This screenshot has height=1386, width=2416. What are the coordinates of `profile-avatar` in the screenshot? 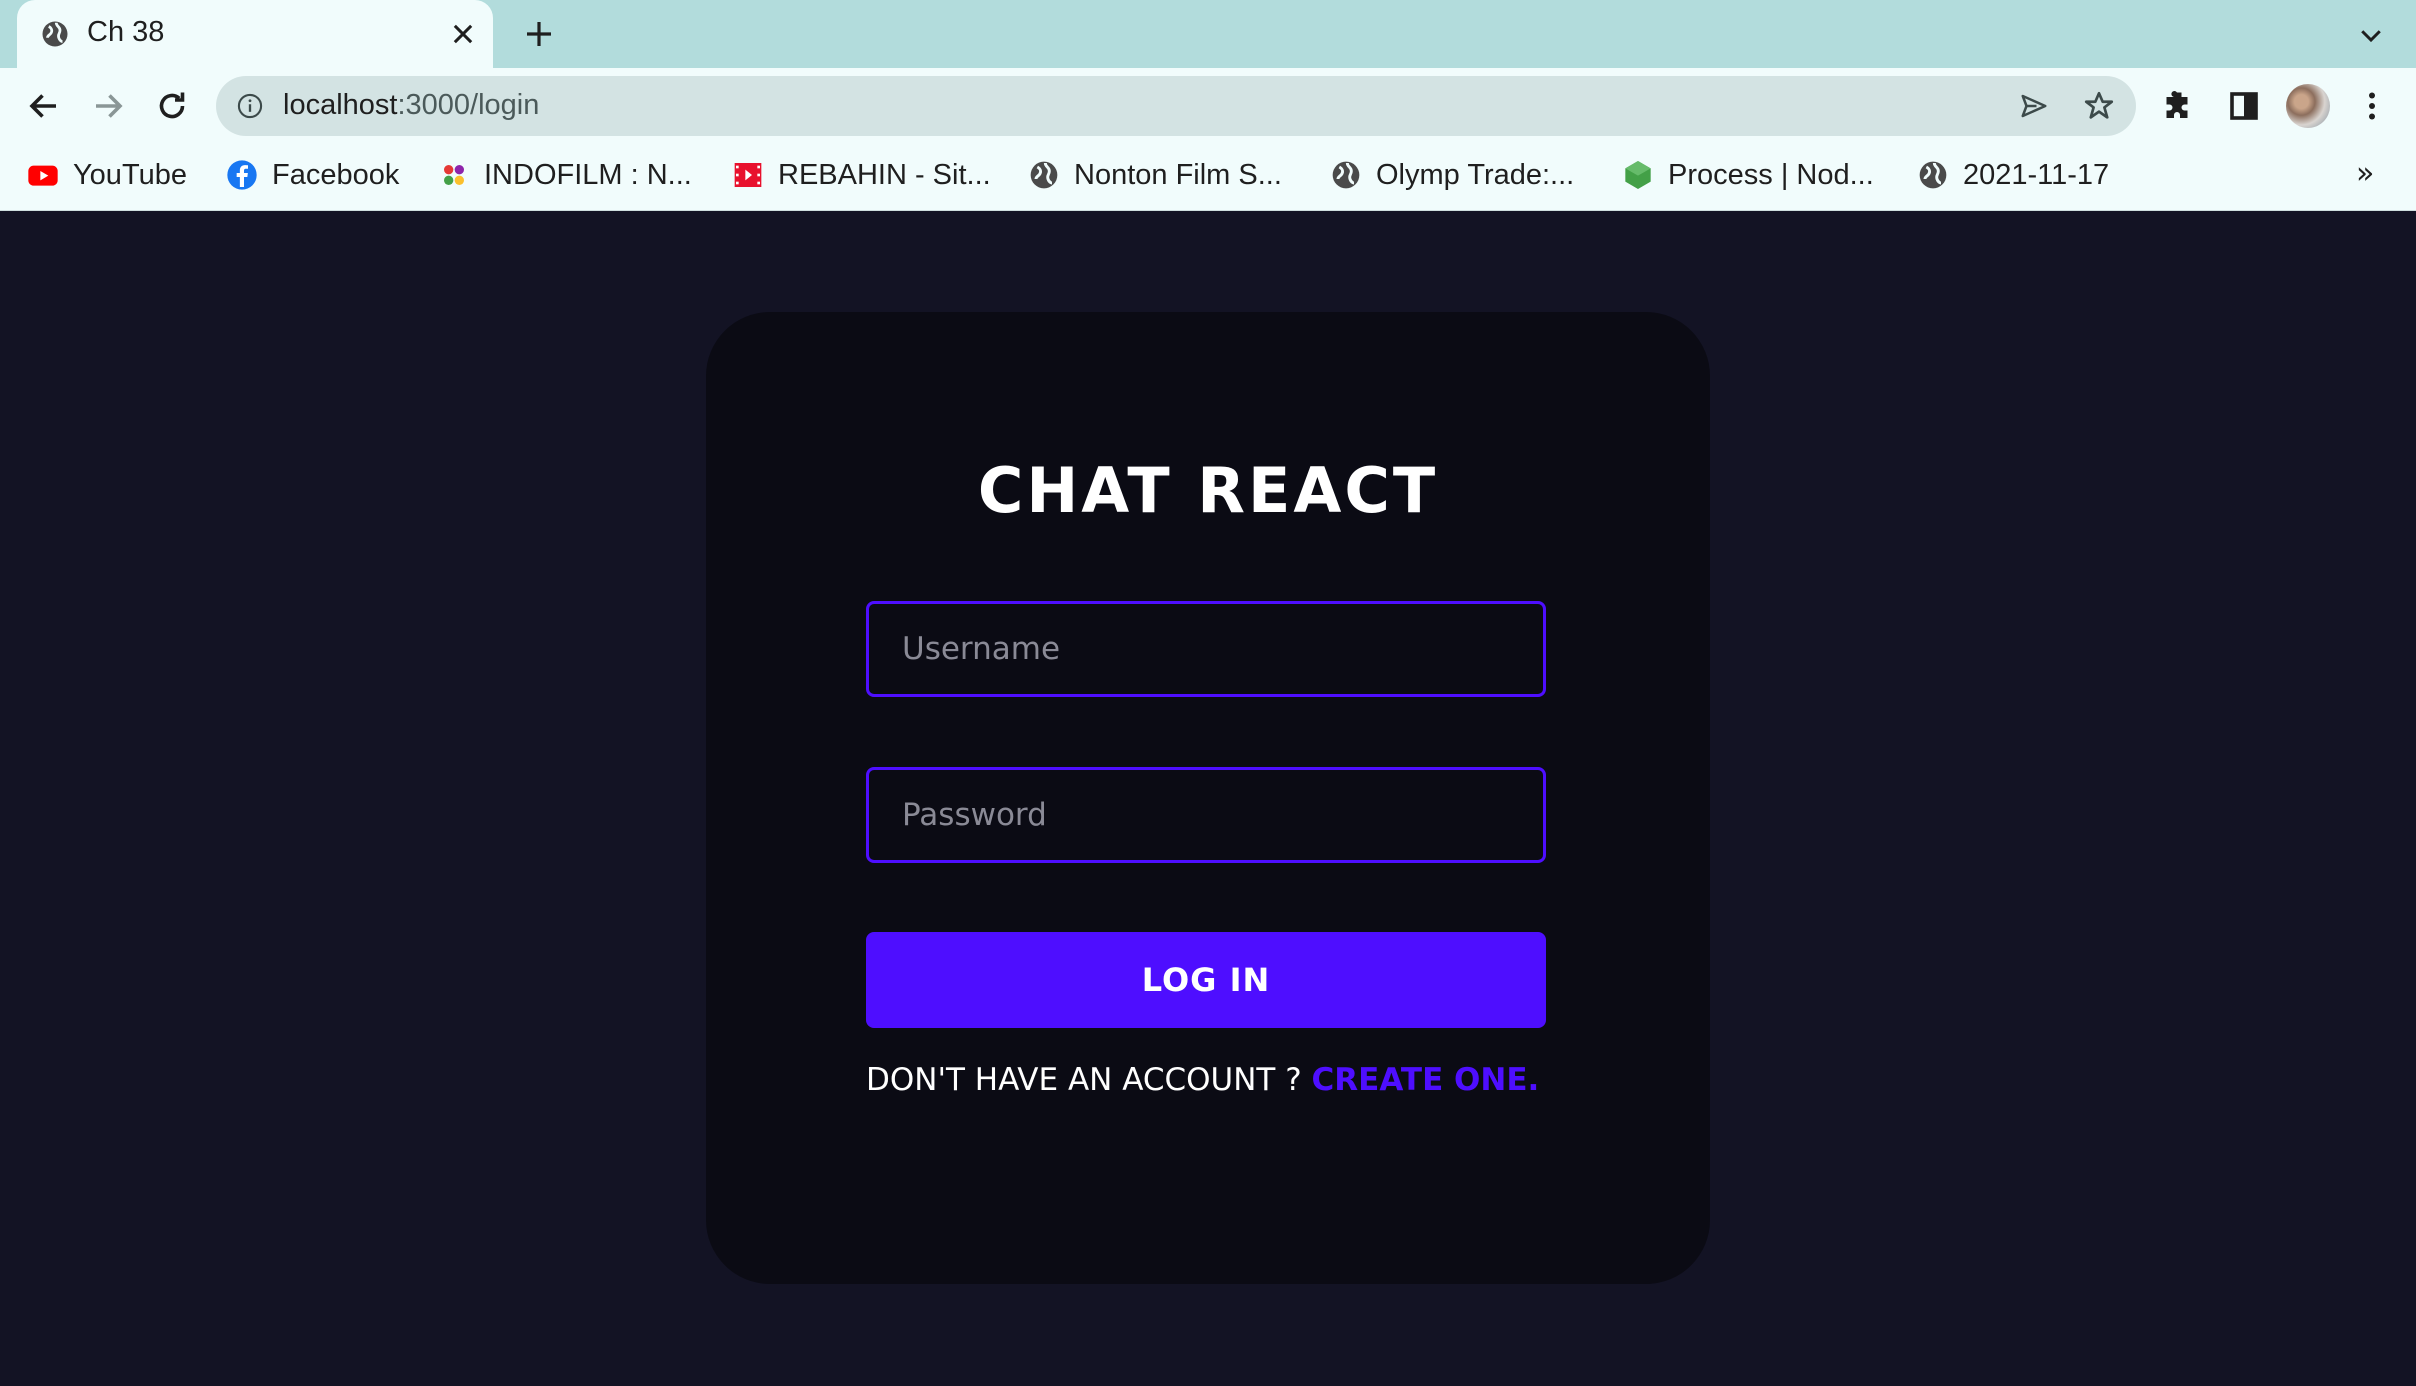 It's located at (2308, 106).